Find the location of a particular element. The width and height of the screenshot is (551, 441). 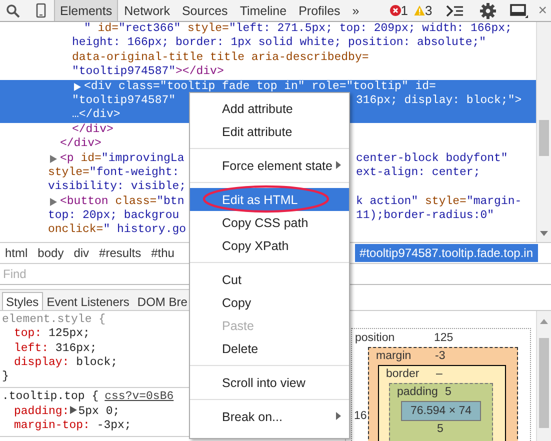

pane-tab: Styles is located at coordinates (22, 301).